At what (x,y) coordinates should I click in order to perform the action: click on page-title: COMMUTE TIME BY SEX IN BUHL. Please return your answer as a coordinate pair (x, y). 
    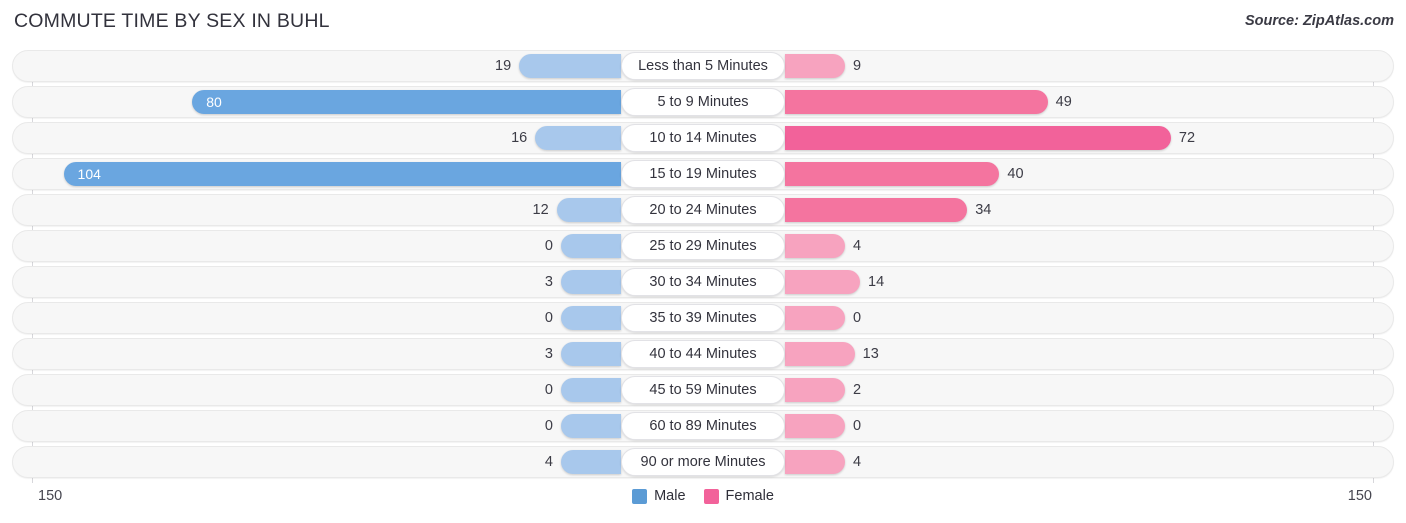
    Looking at the image, I should click on (172, 21).